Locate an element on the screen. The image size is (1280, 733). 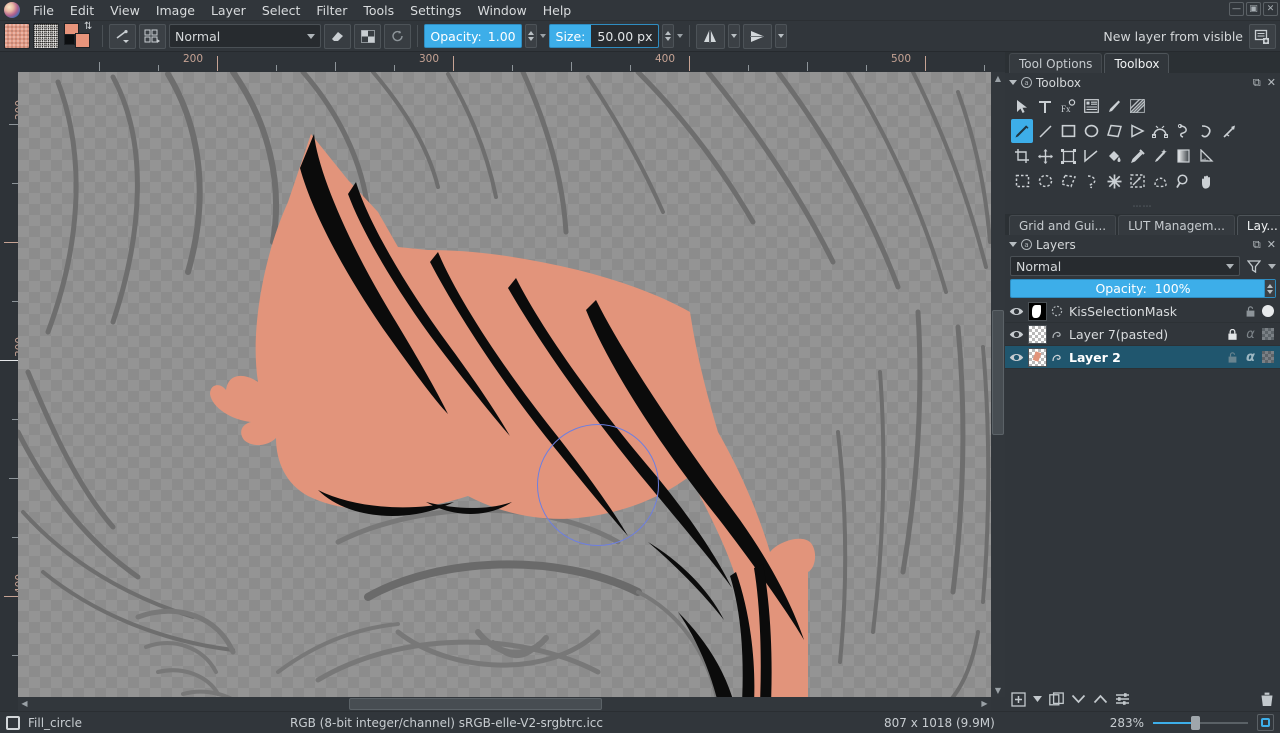
preset-chooser-button is located at coordinates (152, 36).